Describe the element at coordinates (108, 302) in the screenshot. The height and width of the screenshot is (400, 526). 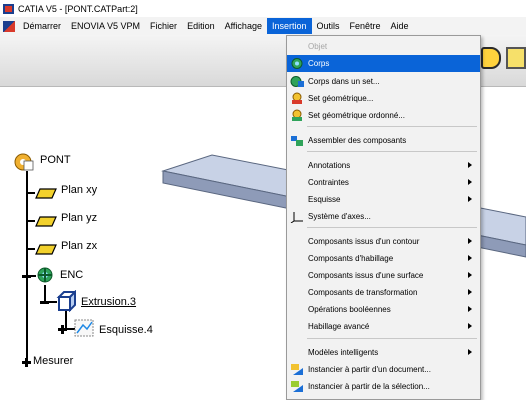
I see `tree-node-extrusion: Extrusion.3` at that location.